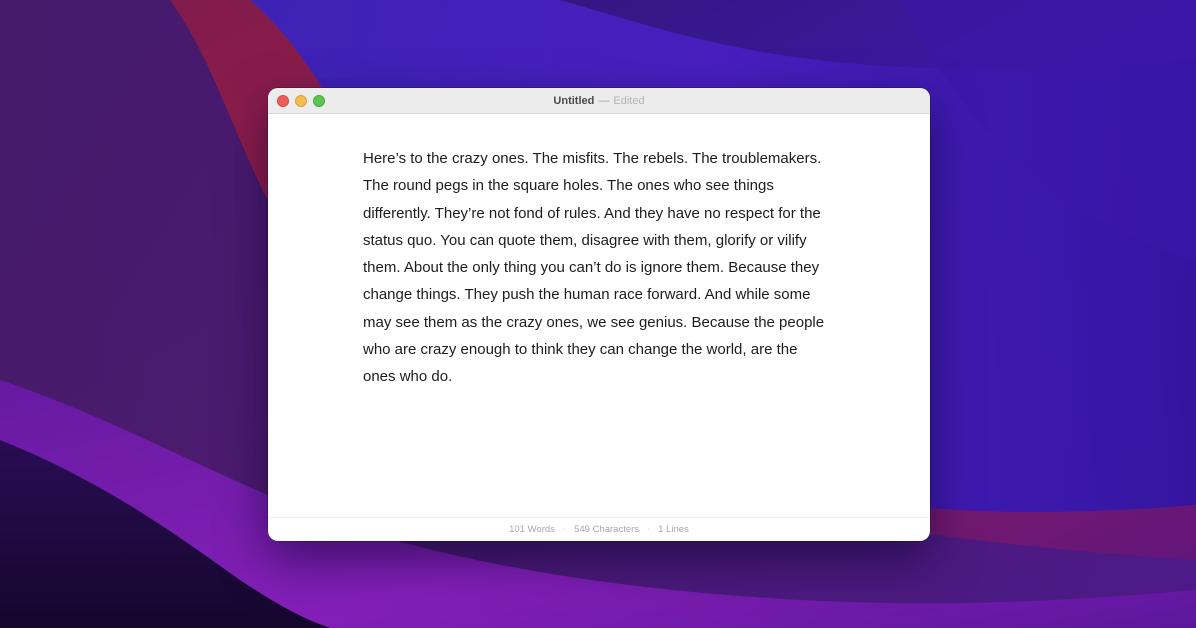  Describe the element at coordinates (607, 529) in the screenshot. I see `character-count: 549 Characters` at that location.